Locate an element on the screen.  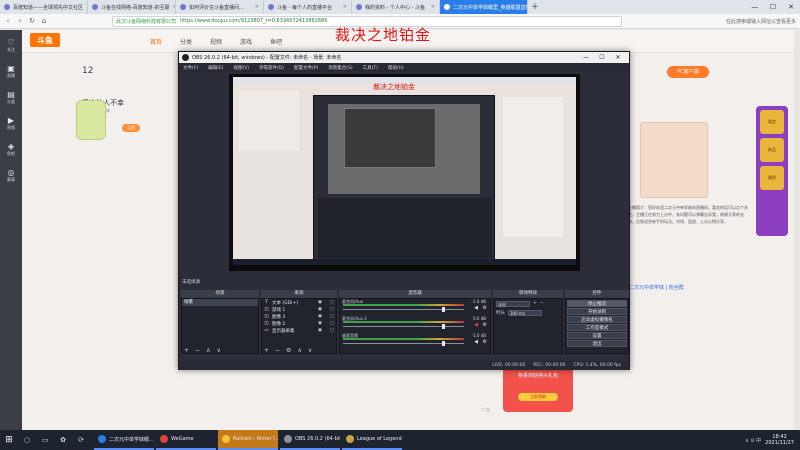
side-ad-item: 新品 is located at coordinates (772, 150).